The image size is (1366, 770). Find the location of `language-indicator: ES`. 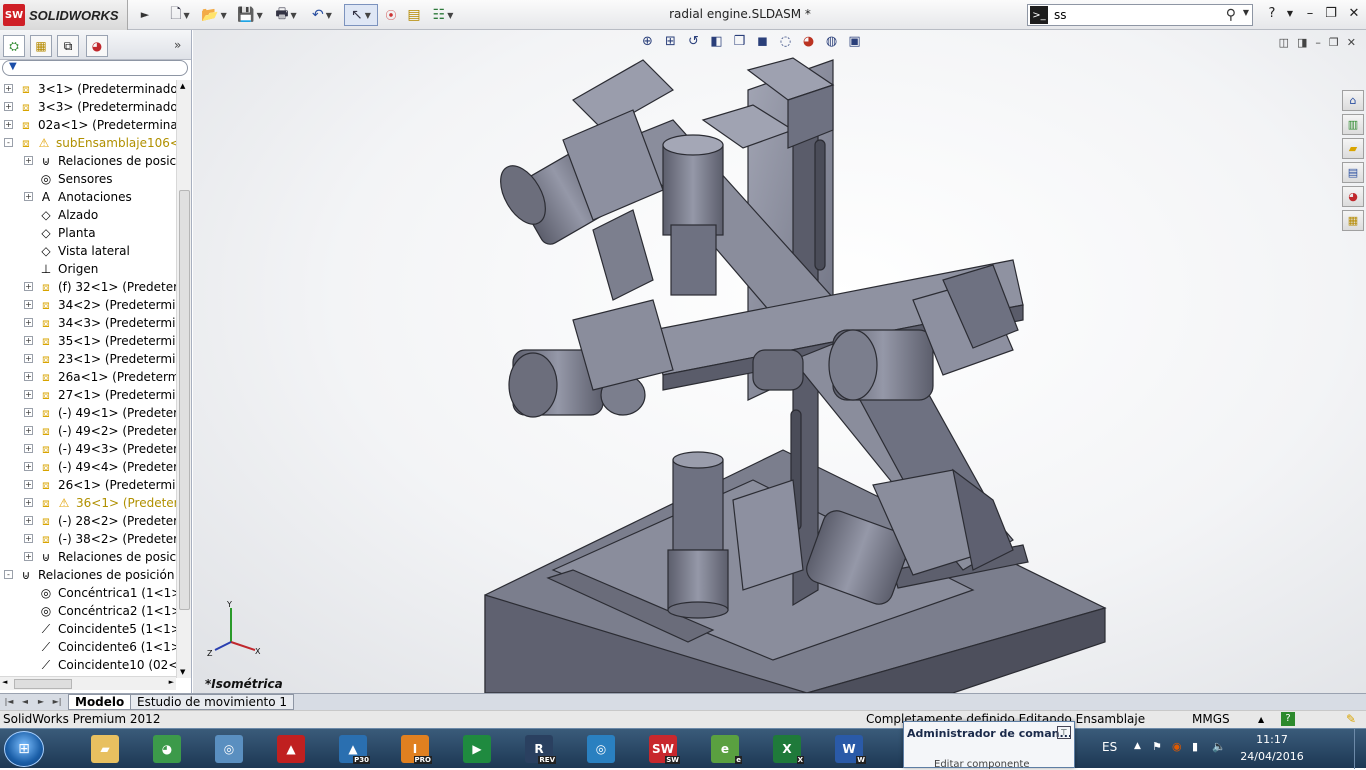

language-indicator: ES is located at coordinates (1109, 747).